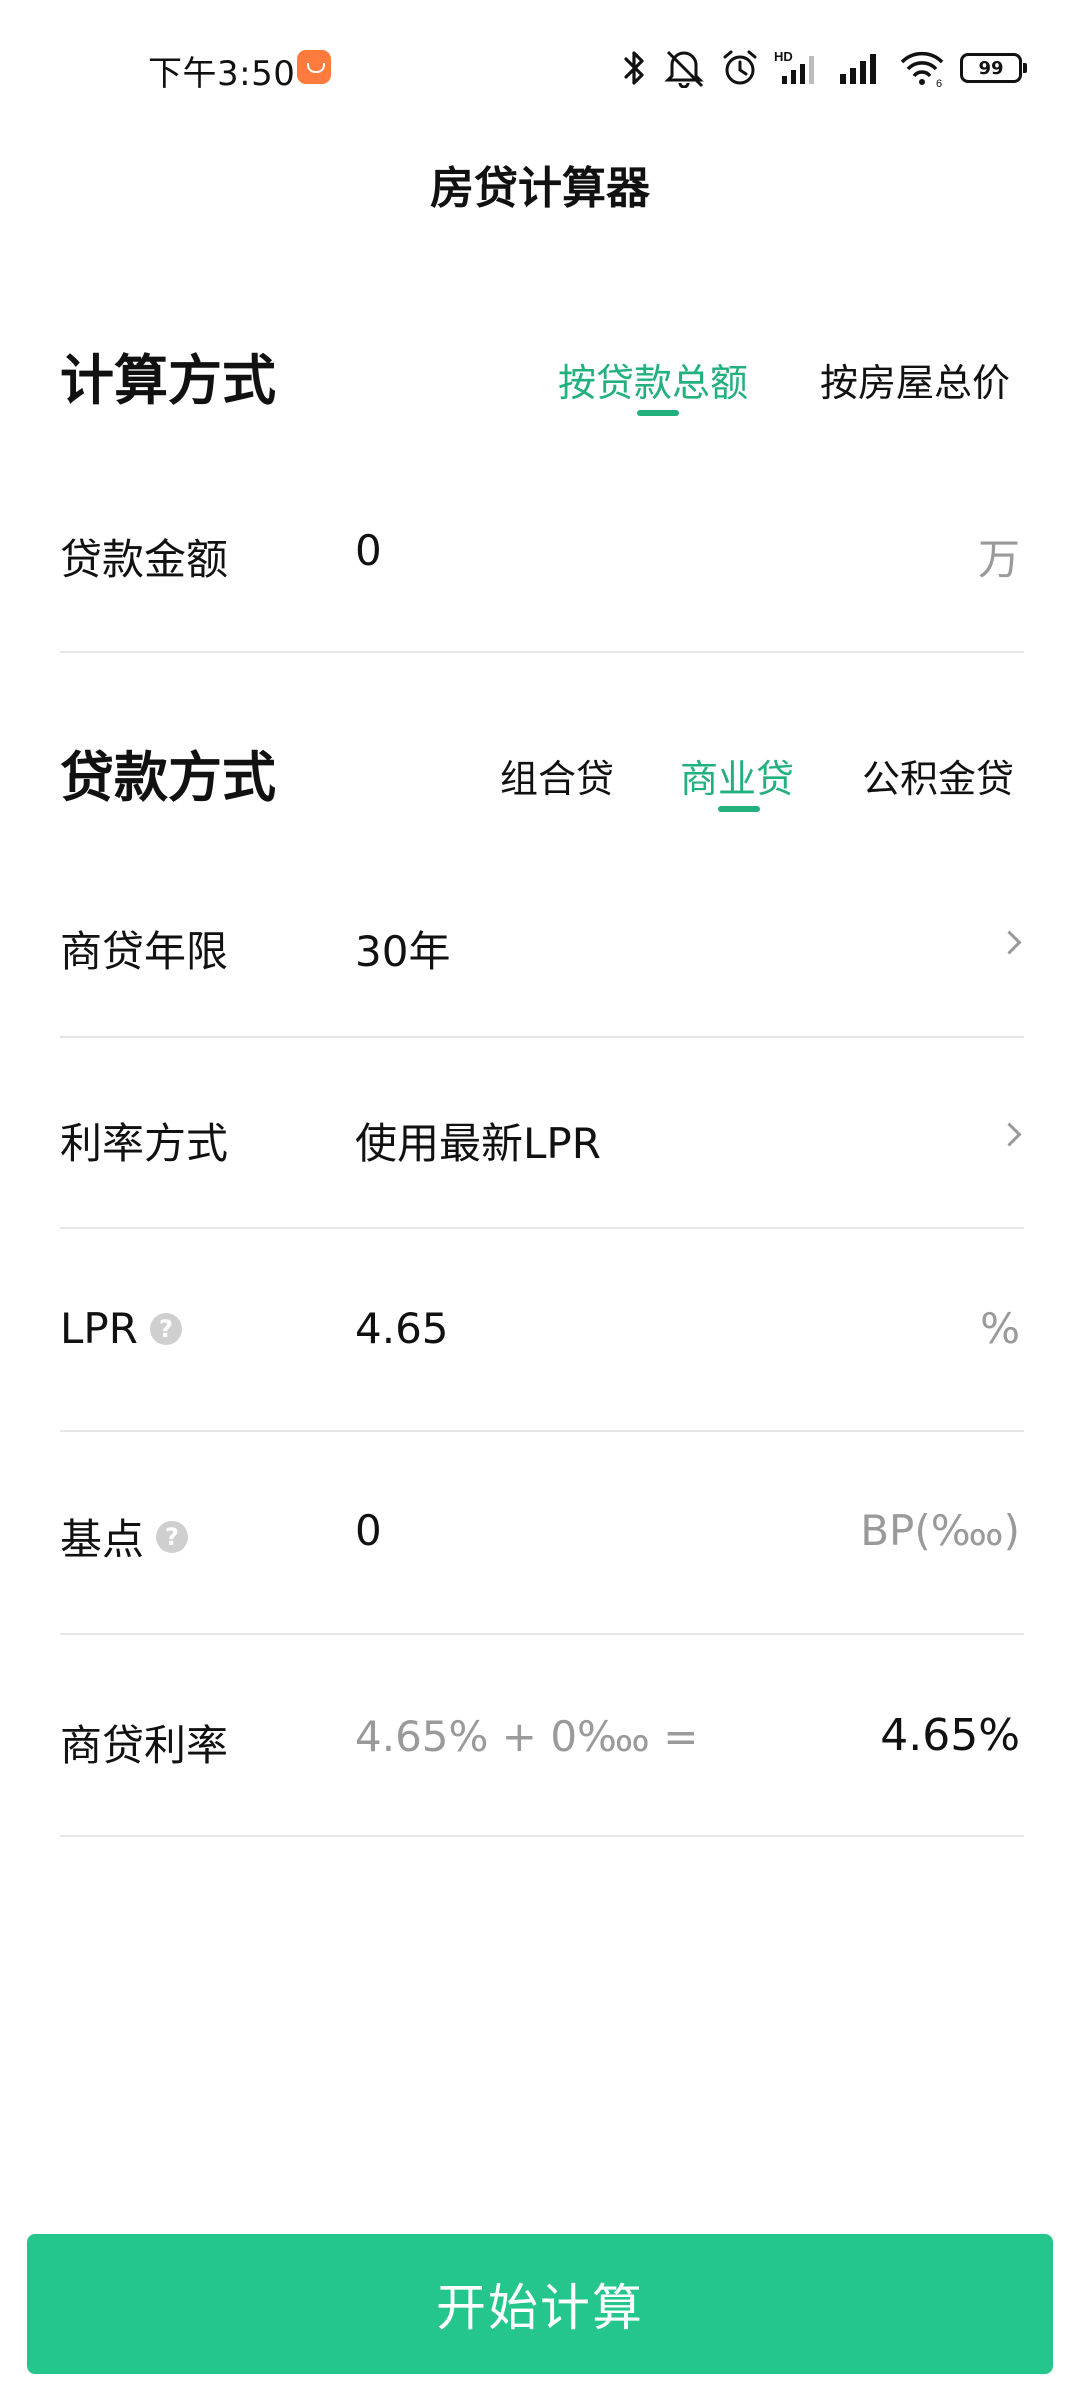  Describe the element at coordinates (102, 1539) in the screenshot. I see `basis-point-label-text: 基点` at that location.